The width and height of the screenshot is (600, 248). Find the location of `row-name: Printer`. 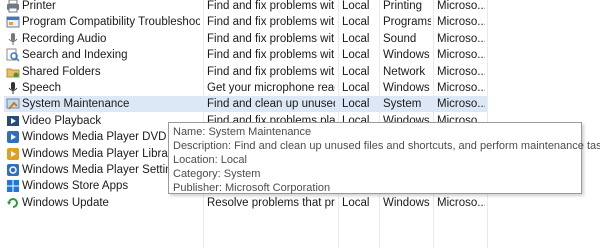

row-name: Printer is located at coordinates (39, 6).